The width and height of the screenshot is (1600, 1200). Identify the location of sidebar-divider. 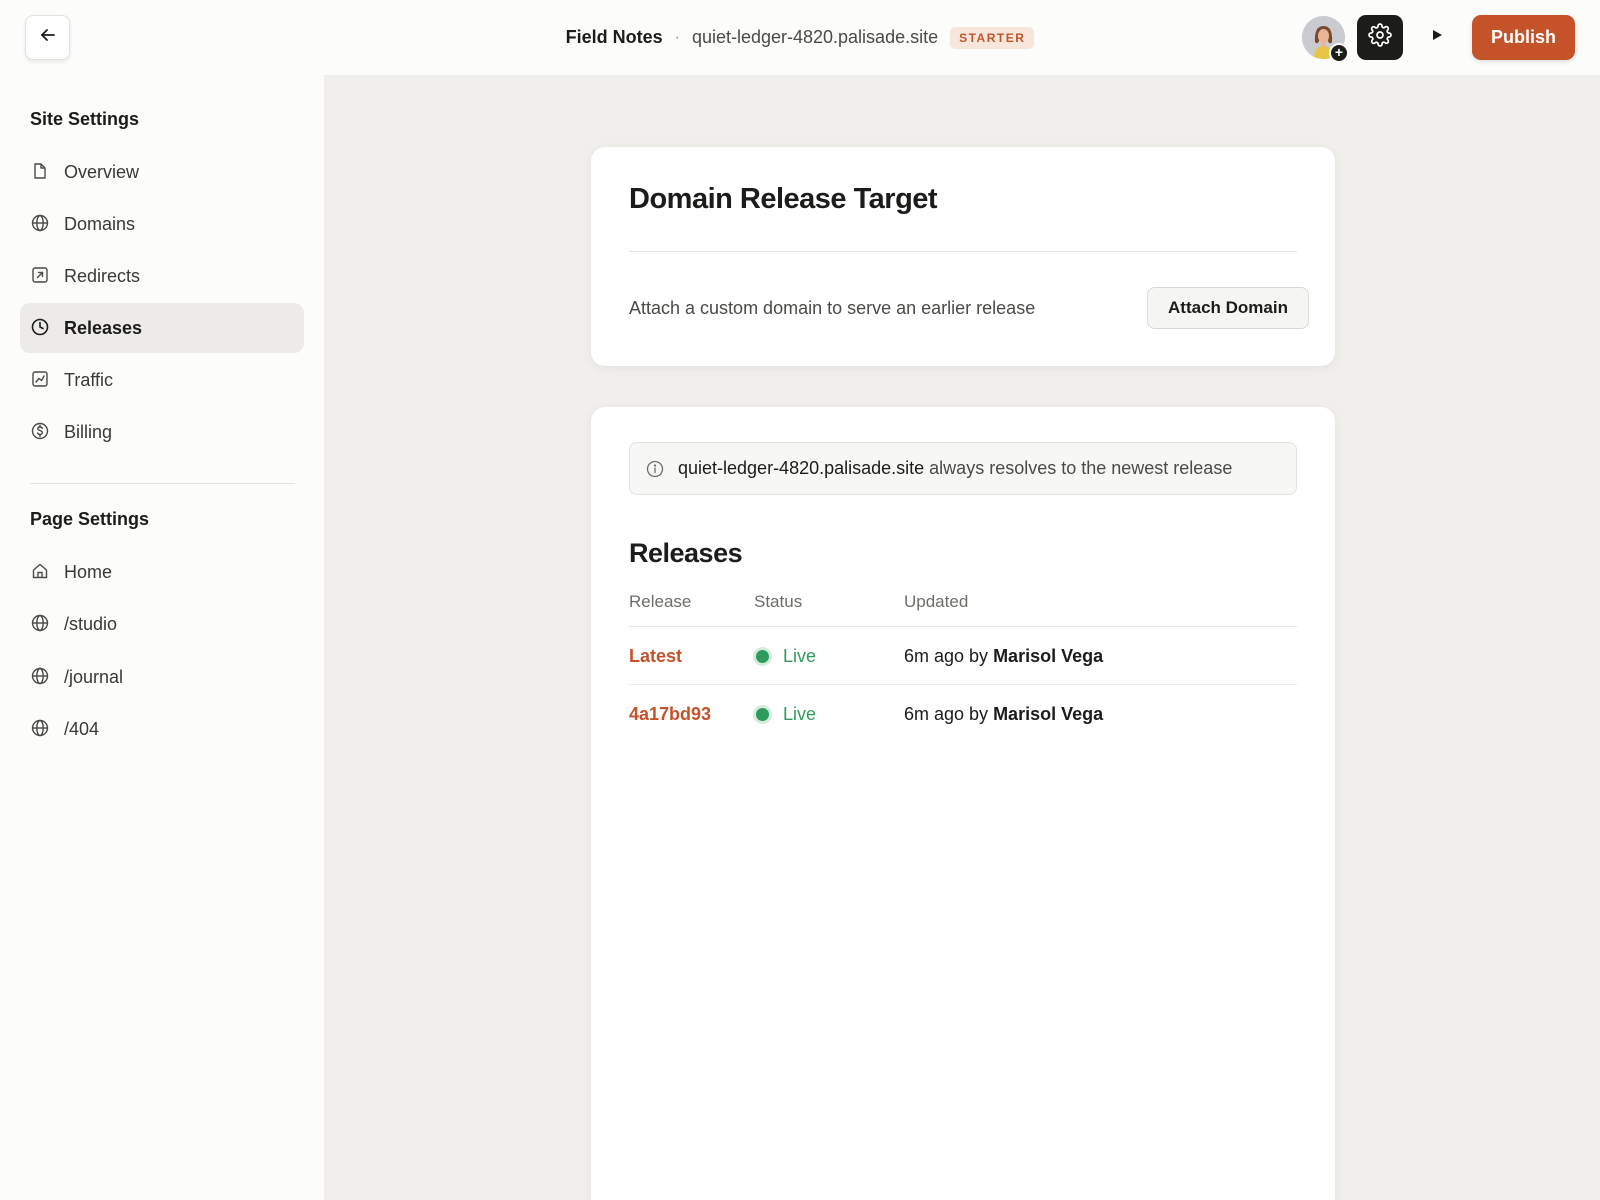
(162, 483).